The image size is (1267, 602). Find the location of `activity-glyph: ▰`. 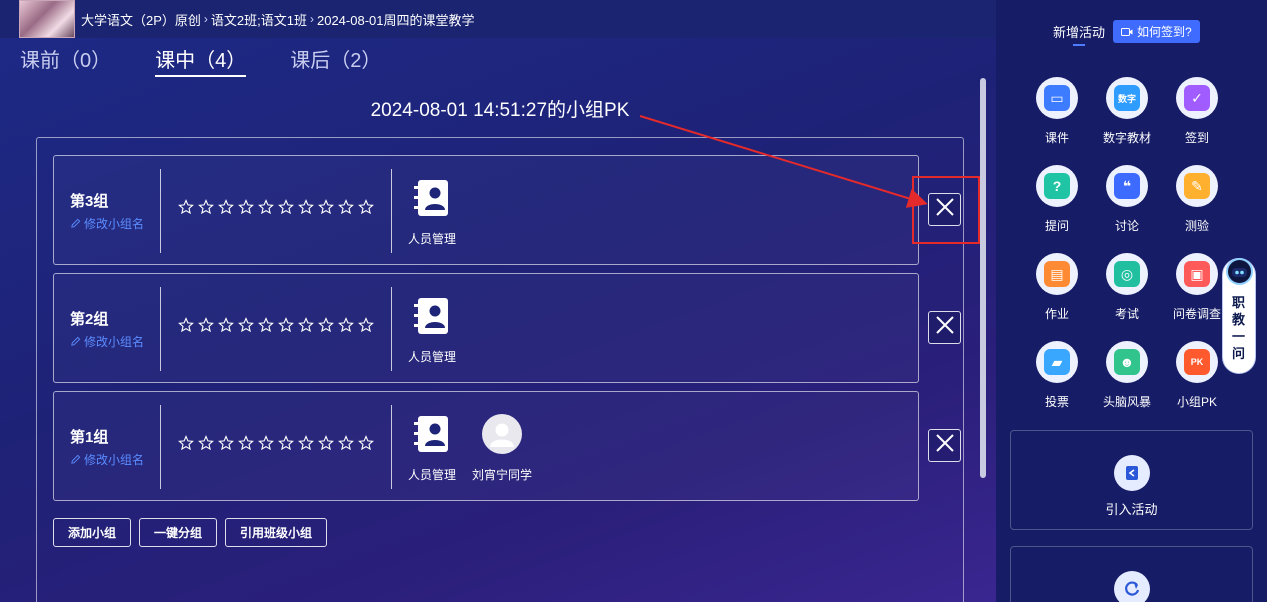

activity-glyph: ▰ is located at coordinates (1057, 362).